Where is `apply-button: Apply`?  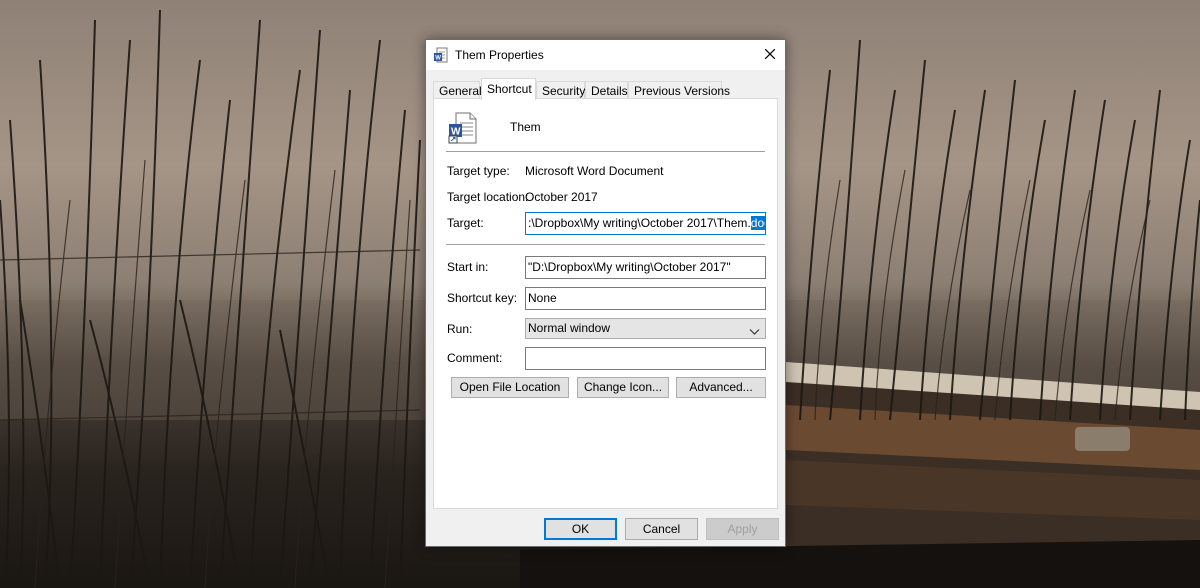 apply-button: Apply is located at coordinates (742, 529).